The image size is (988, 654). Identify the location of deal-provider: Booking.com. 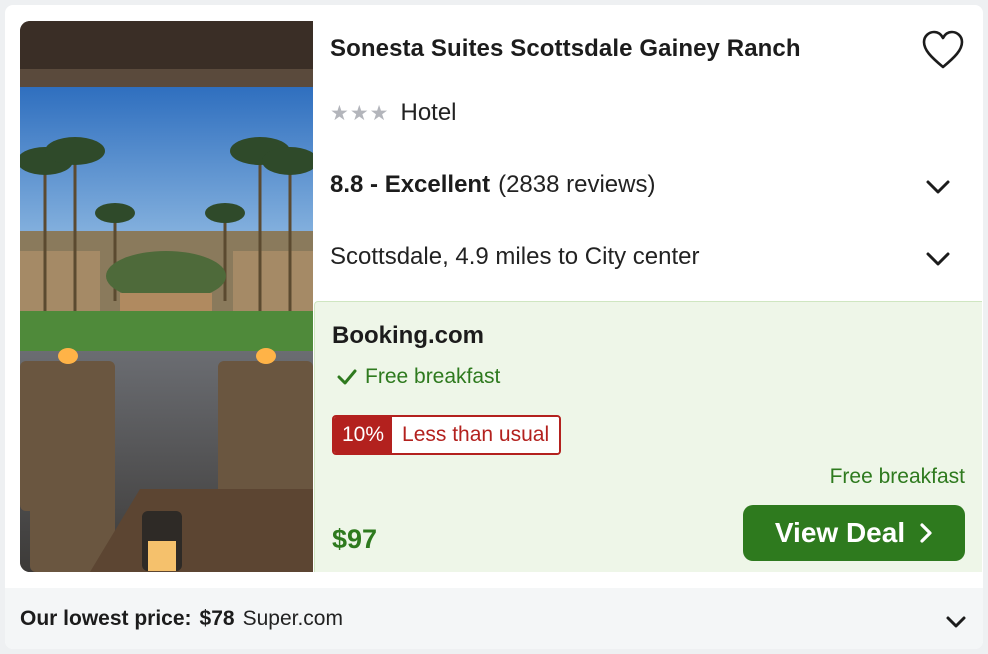
(408, 335).